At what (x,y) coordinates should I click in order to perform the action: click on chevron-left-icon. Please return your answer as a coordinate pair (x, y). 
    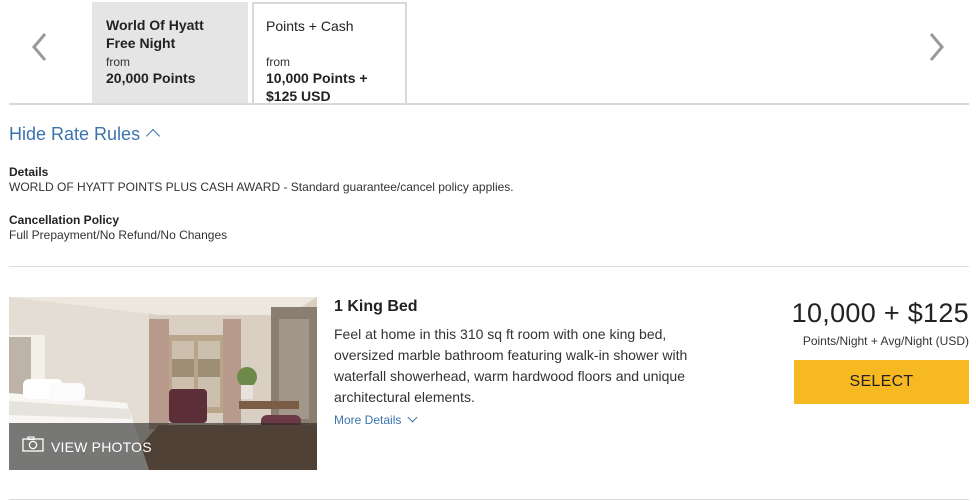
    Looking at the image, I should click on (39, 47).